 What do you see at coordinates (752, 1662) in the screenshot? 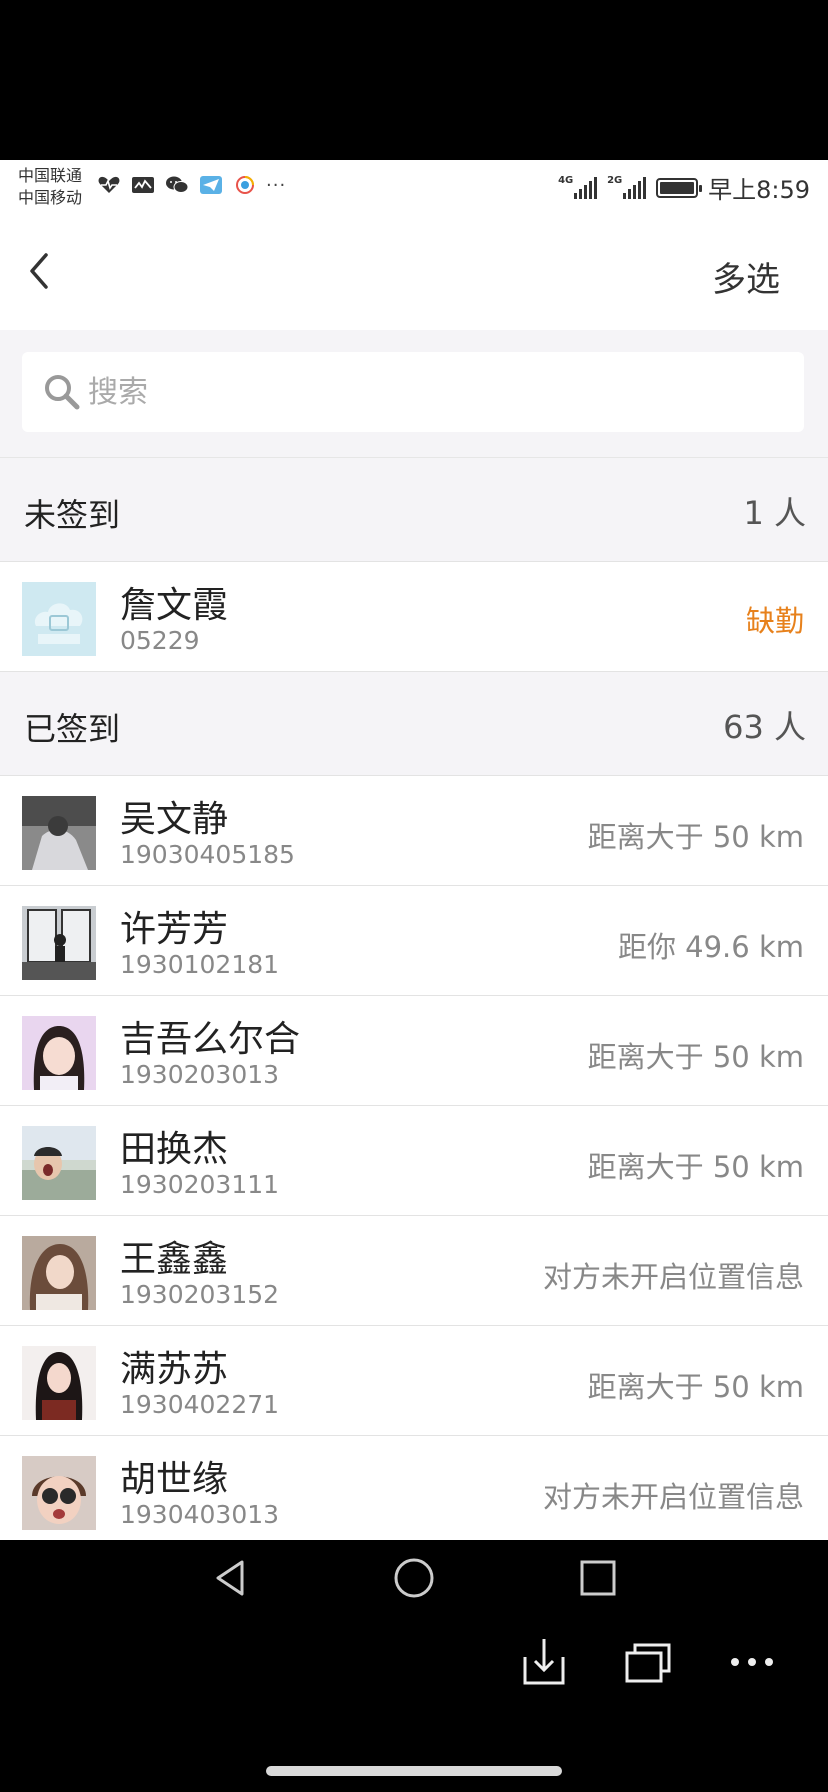
I see `more-dots-icon` at bounding box center [752, 1662].